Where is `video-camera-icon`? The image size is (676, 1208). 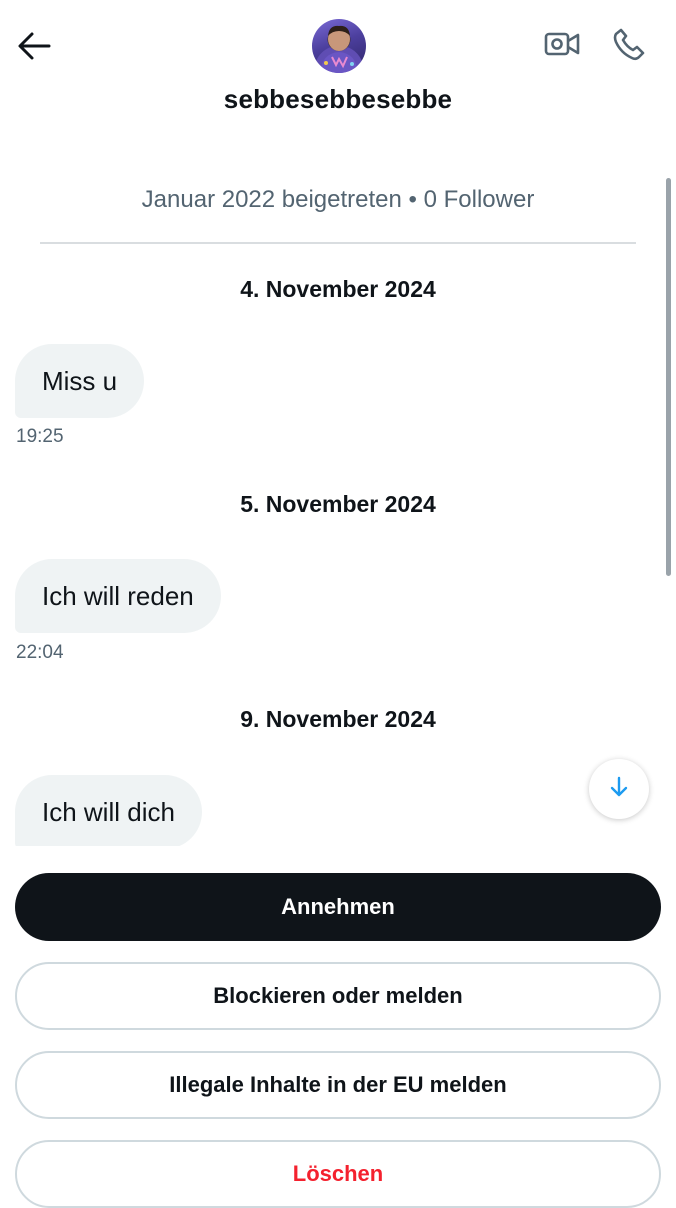 video-camera-icon is located at coordinates (562, 46).